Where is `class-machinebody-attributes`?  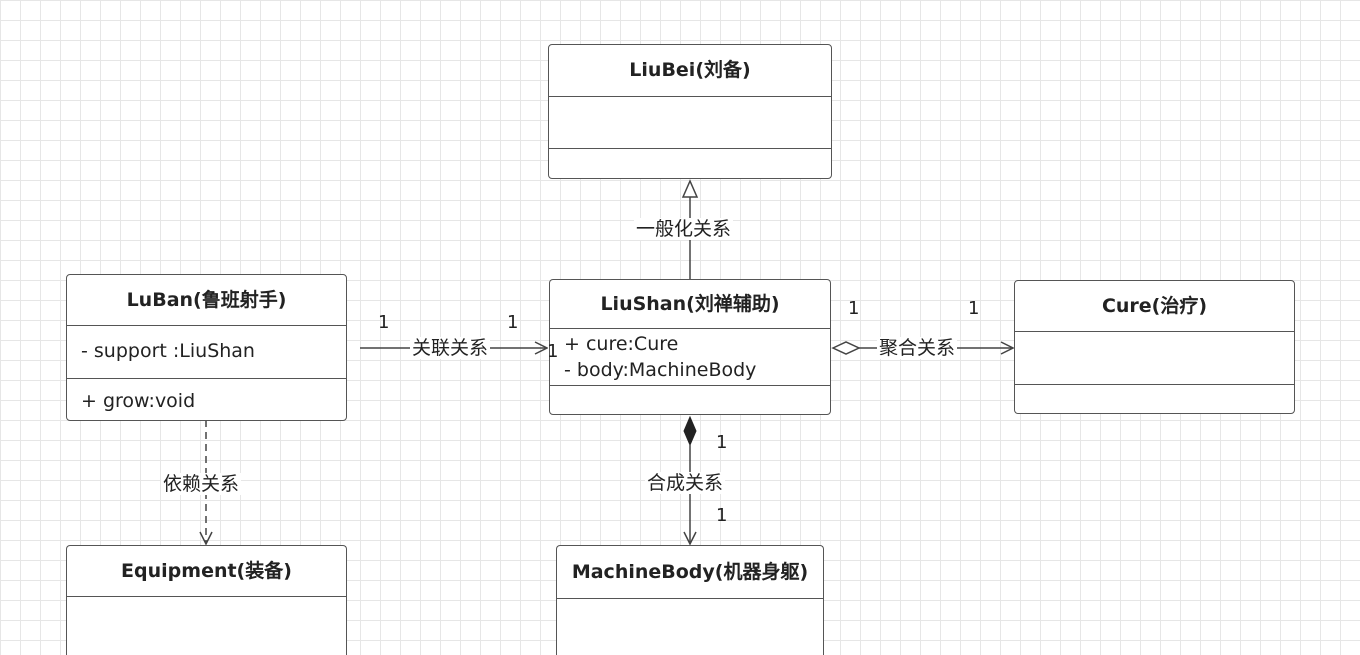
class-machinebody-attributes is located at coordinates (690, 627).